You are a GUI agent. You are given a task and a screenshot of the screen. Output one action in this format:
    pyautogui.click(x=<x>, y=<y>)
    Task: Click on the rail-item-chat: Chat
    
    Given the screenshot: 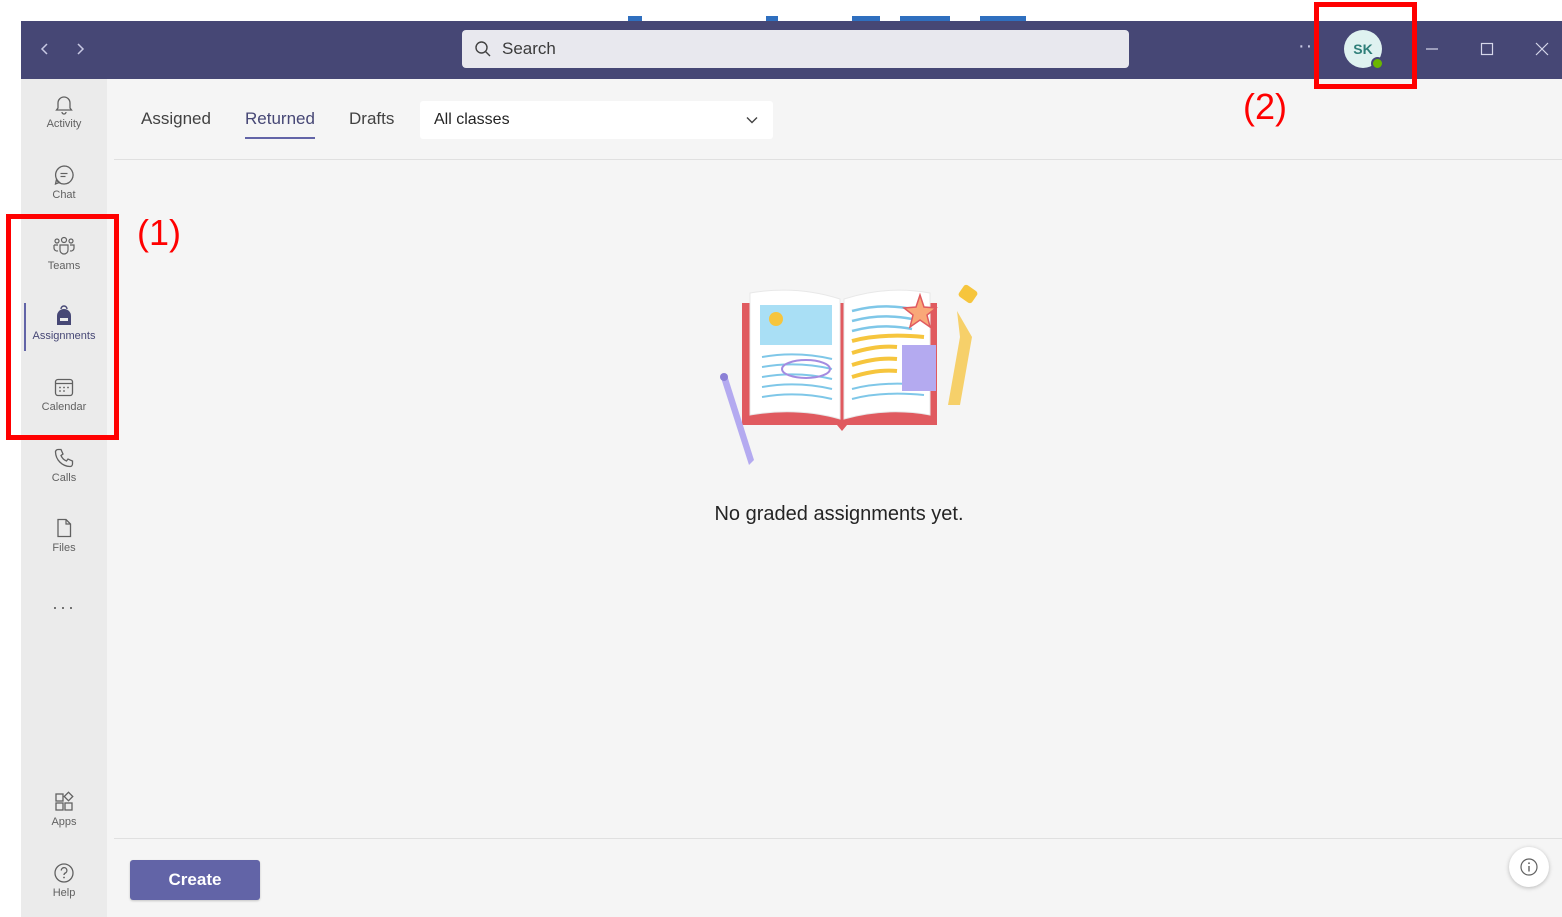 What is the action you would take?
    pyautogui.click(x=64, y=186)
    